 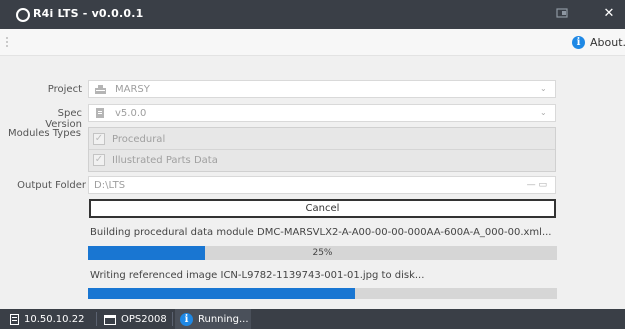 What do you see at coordinates (110, 319) in the screenshot?
I see `calendar-icon` at bounding box center [110, 319].